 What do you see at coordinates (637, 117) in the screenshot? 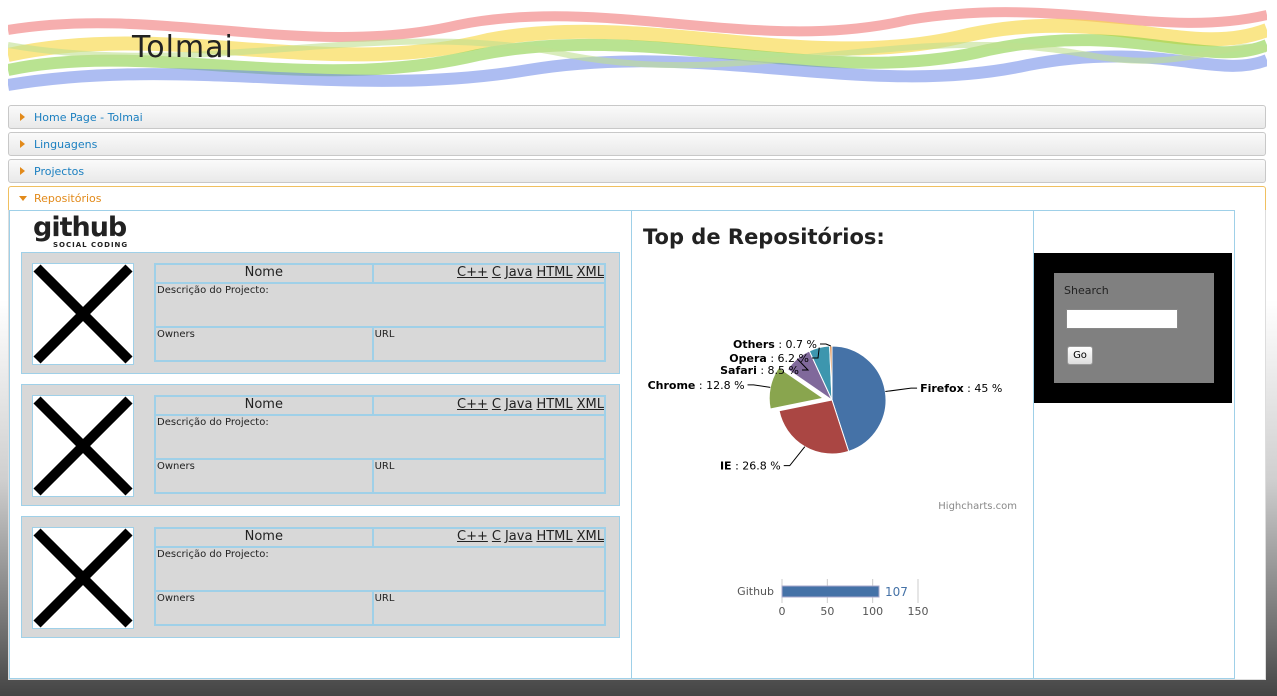
I see `accordion-home: Home Page - Tolmai` at bounding box center [637, 117].